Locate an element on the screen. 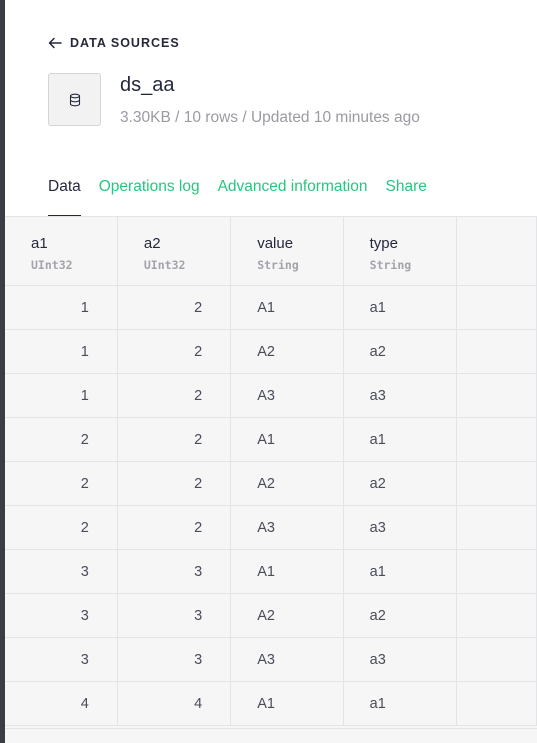  column-header-type: type String is located at coordinates (400, 251).